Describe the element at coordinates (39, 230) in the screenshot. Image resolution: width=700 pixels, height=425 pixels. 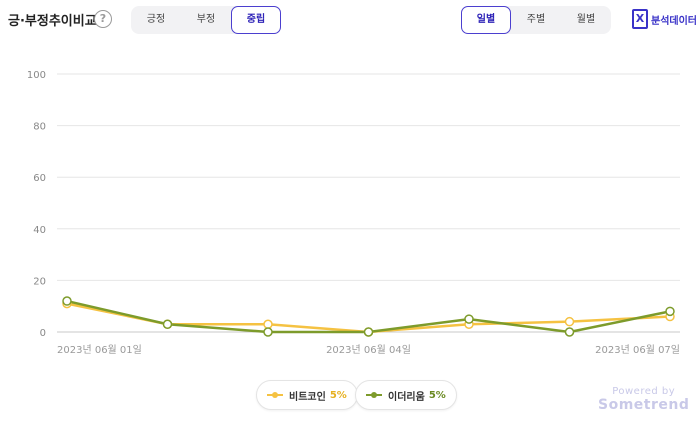
I see `y-tick-label: 40` at that location.